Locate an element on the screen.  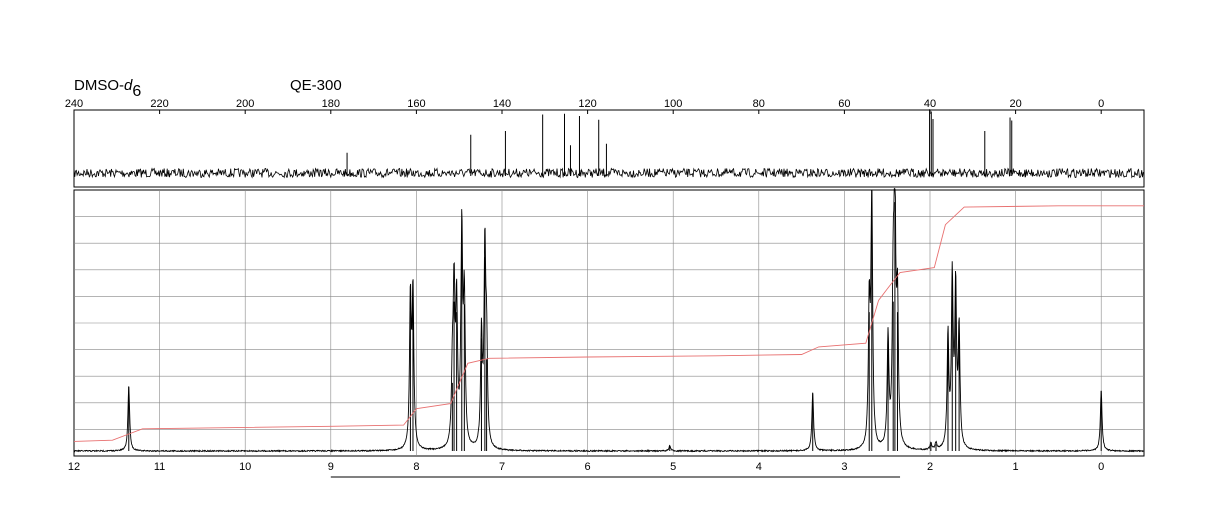
proton-x-tick-label: 8 is located at coordinates (416, 467).